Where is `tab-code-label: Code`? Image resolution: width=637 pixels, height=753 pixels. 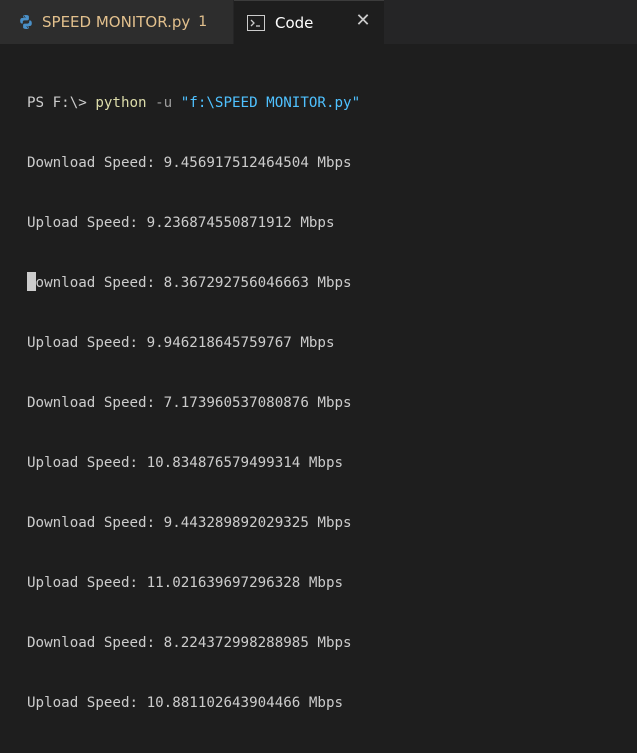
tab-code-label: Code is located at coordinates (294, 22).